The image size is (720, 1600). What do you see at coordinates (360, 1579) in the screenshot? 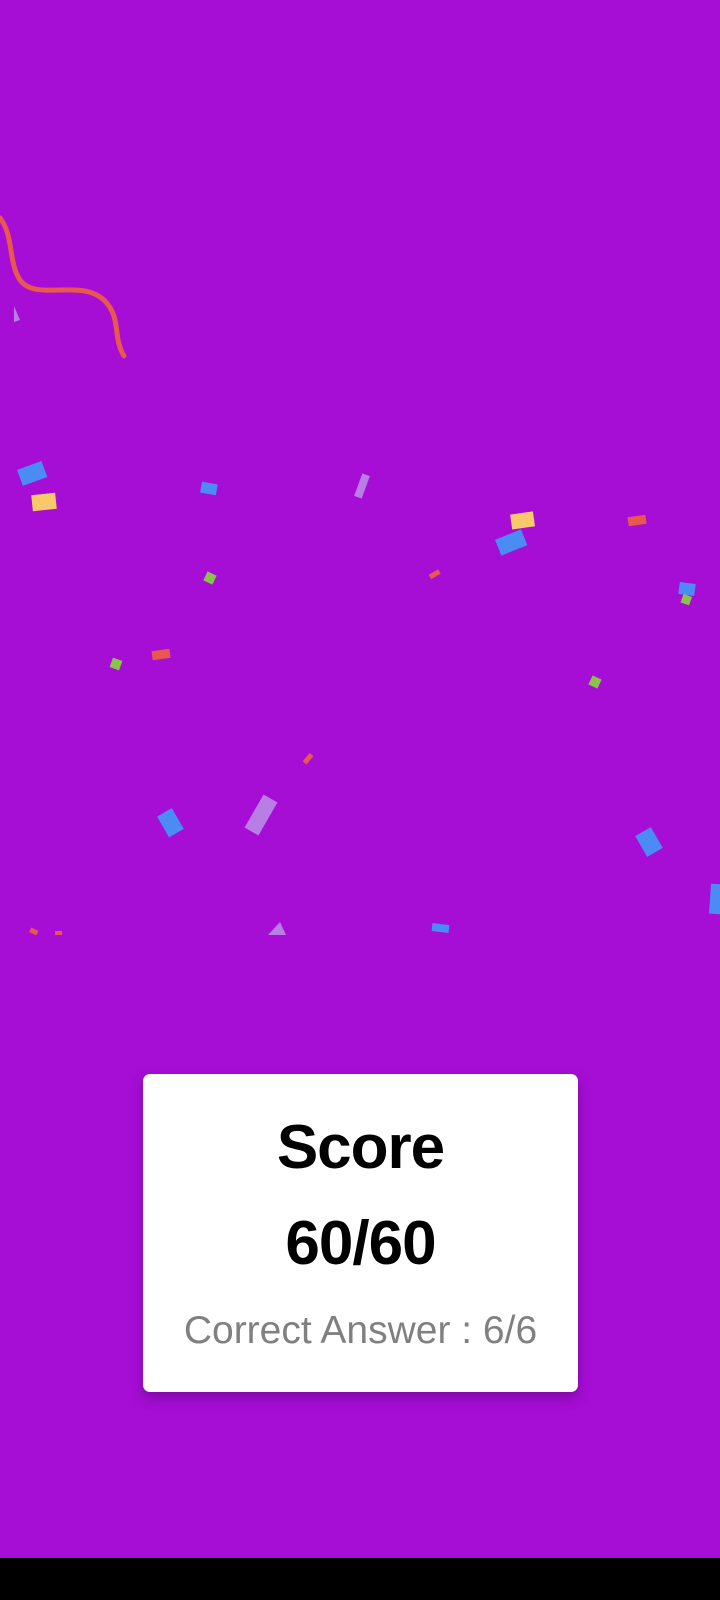
I see `system-navigation-bar` at bounding box center [360, 1579].